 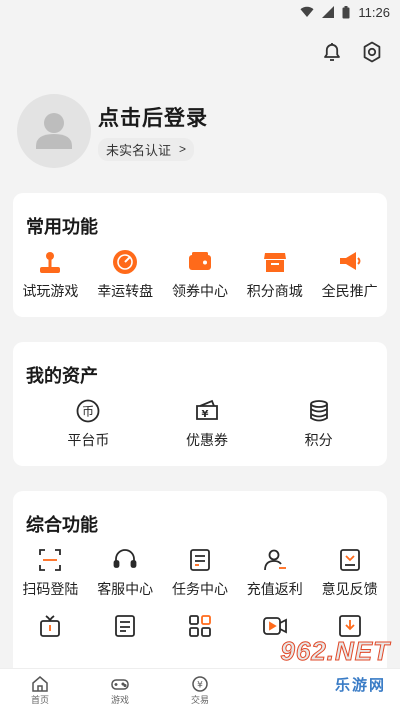 What do you see at coordinates (332, 52) in the screenshot?
I see `bell-icon` at bounding box center [332, 52].